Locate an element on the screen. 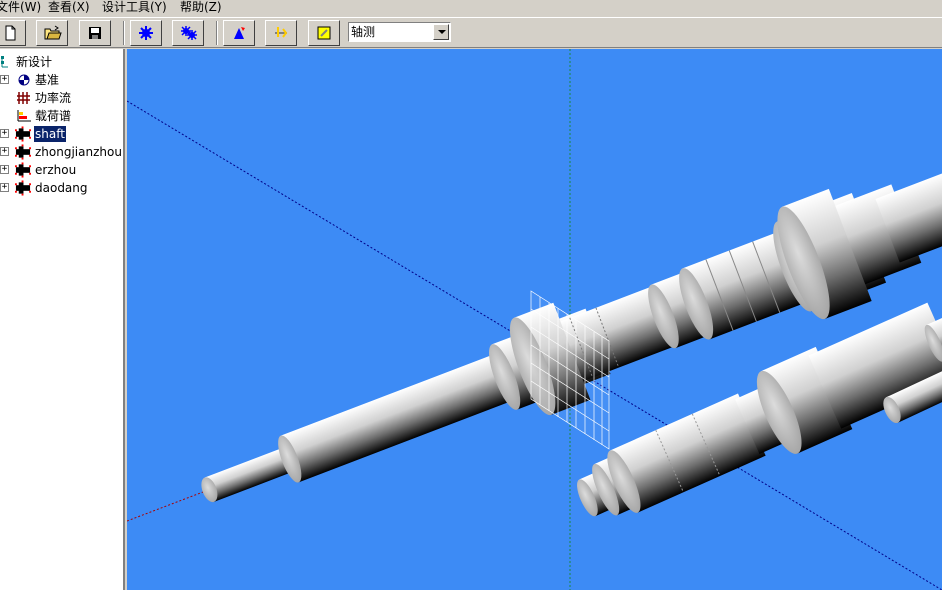 This screenshot has height=590, width=942. power-flow-icon is located at coordinates (23, 98).